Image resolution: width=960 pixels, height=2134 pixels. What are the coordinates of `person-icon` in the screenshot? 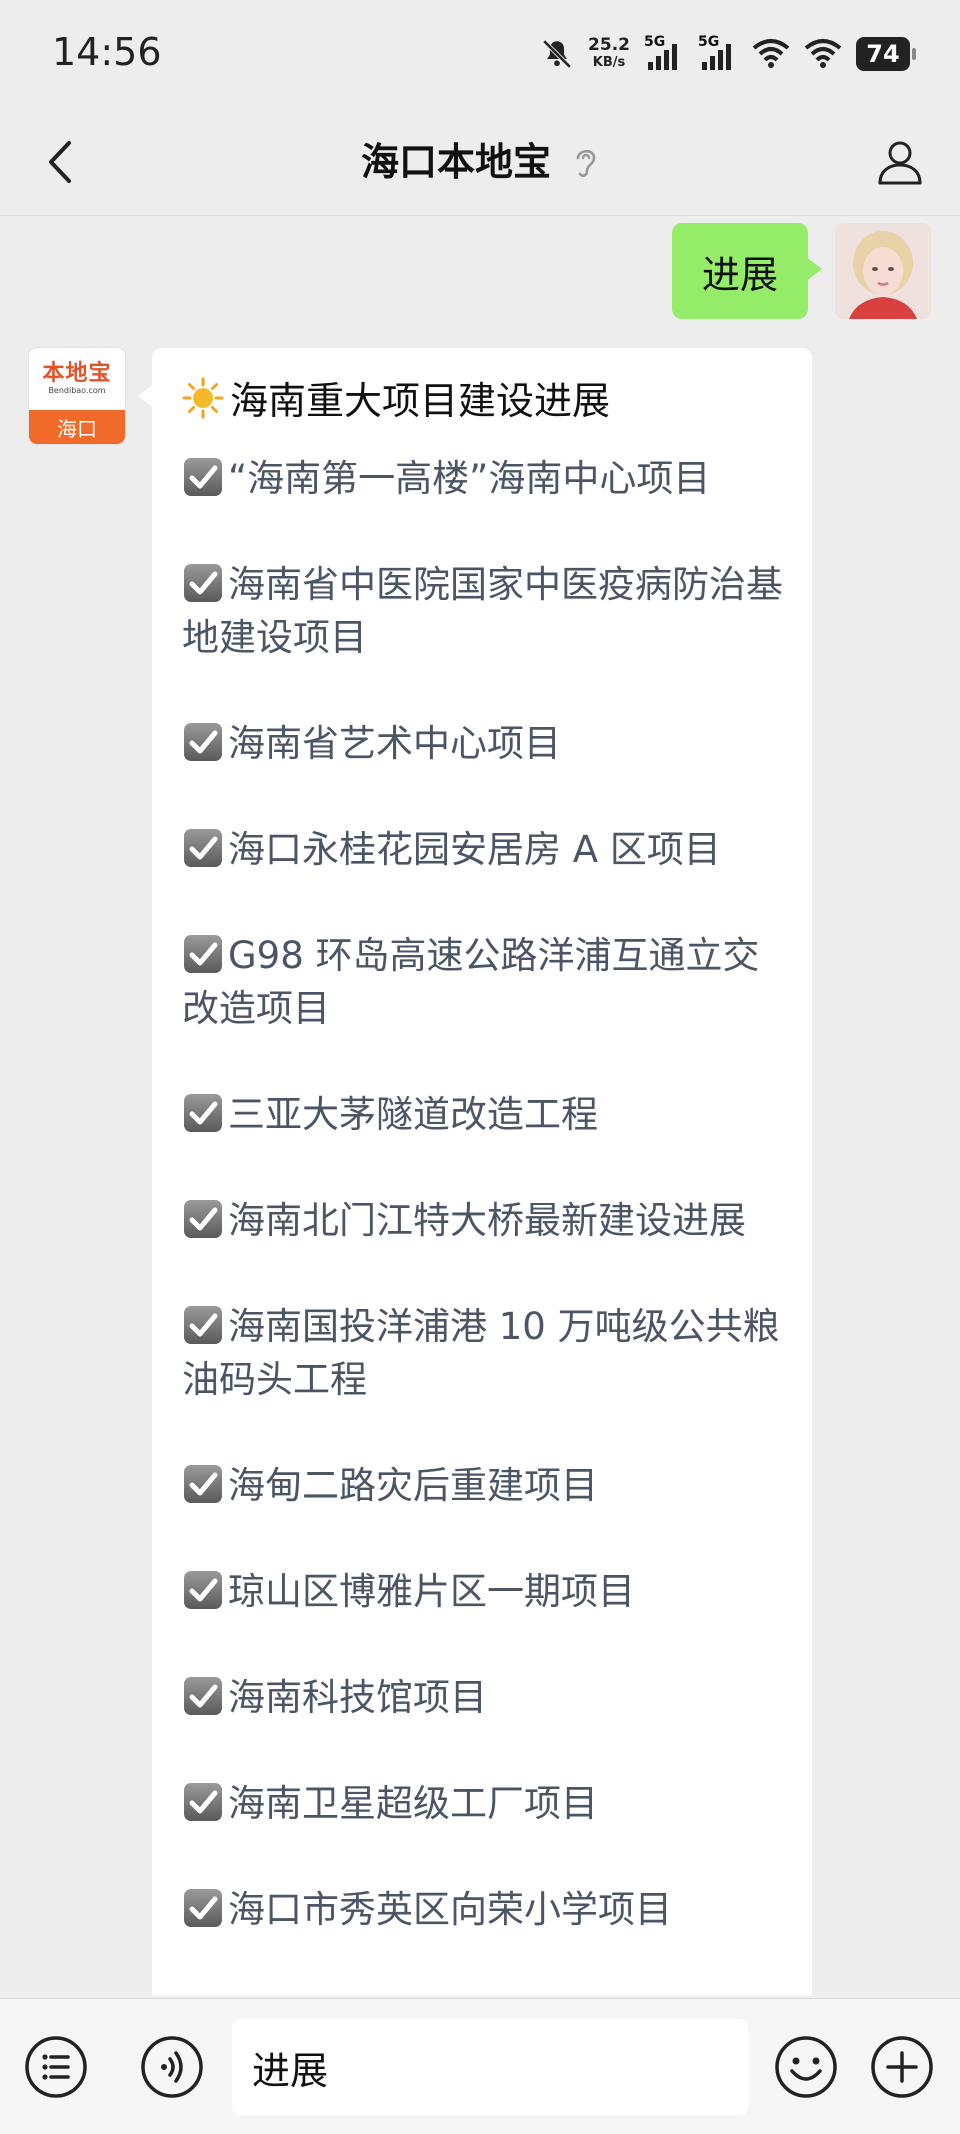 It's located at (900, 163).